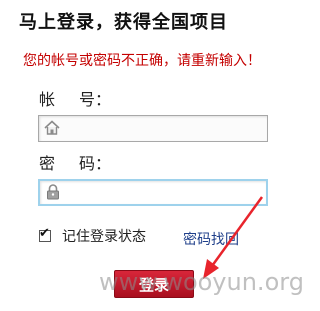  What do you see at coordinates (53, 192) in the screenshot?
I see `lock-icon` at bounding box center [53, 192].